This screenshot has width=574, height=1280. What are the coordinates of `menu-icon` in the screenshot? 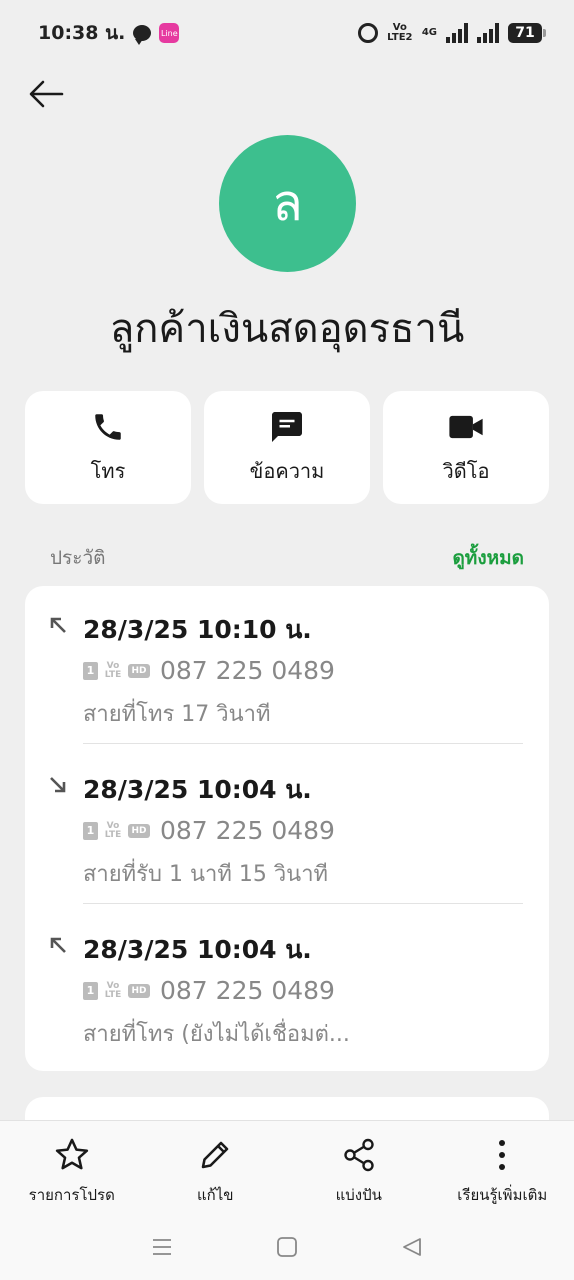 It's located at (162, 1247).